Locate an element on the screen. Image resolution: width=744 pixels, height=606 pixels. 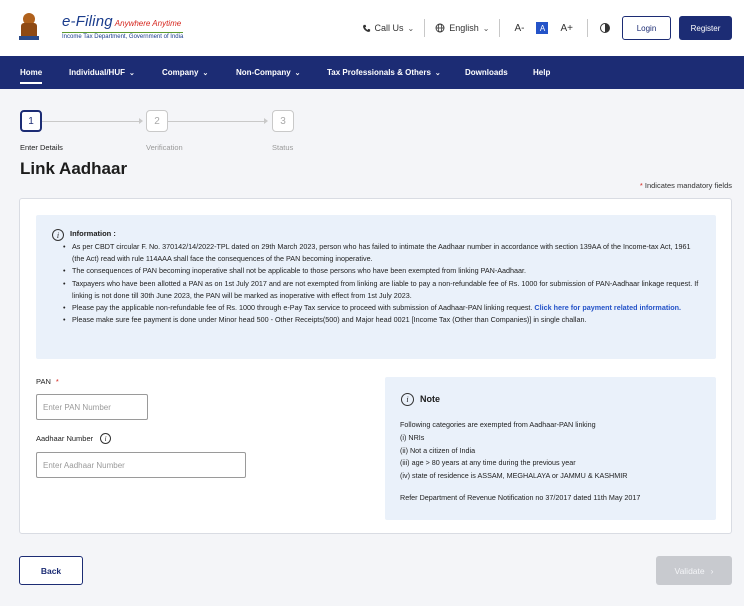
font-default-button: A is located at coordinates (542, 28).